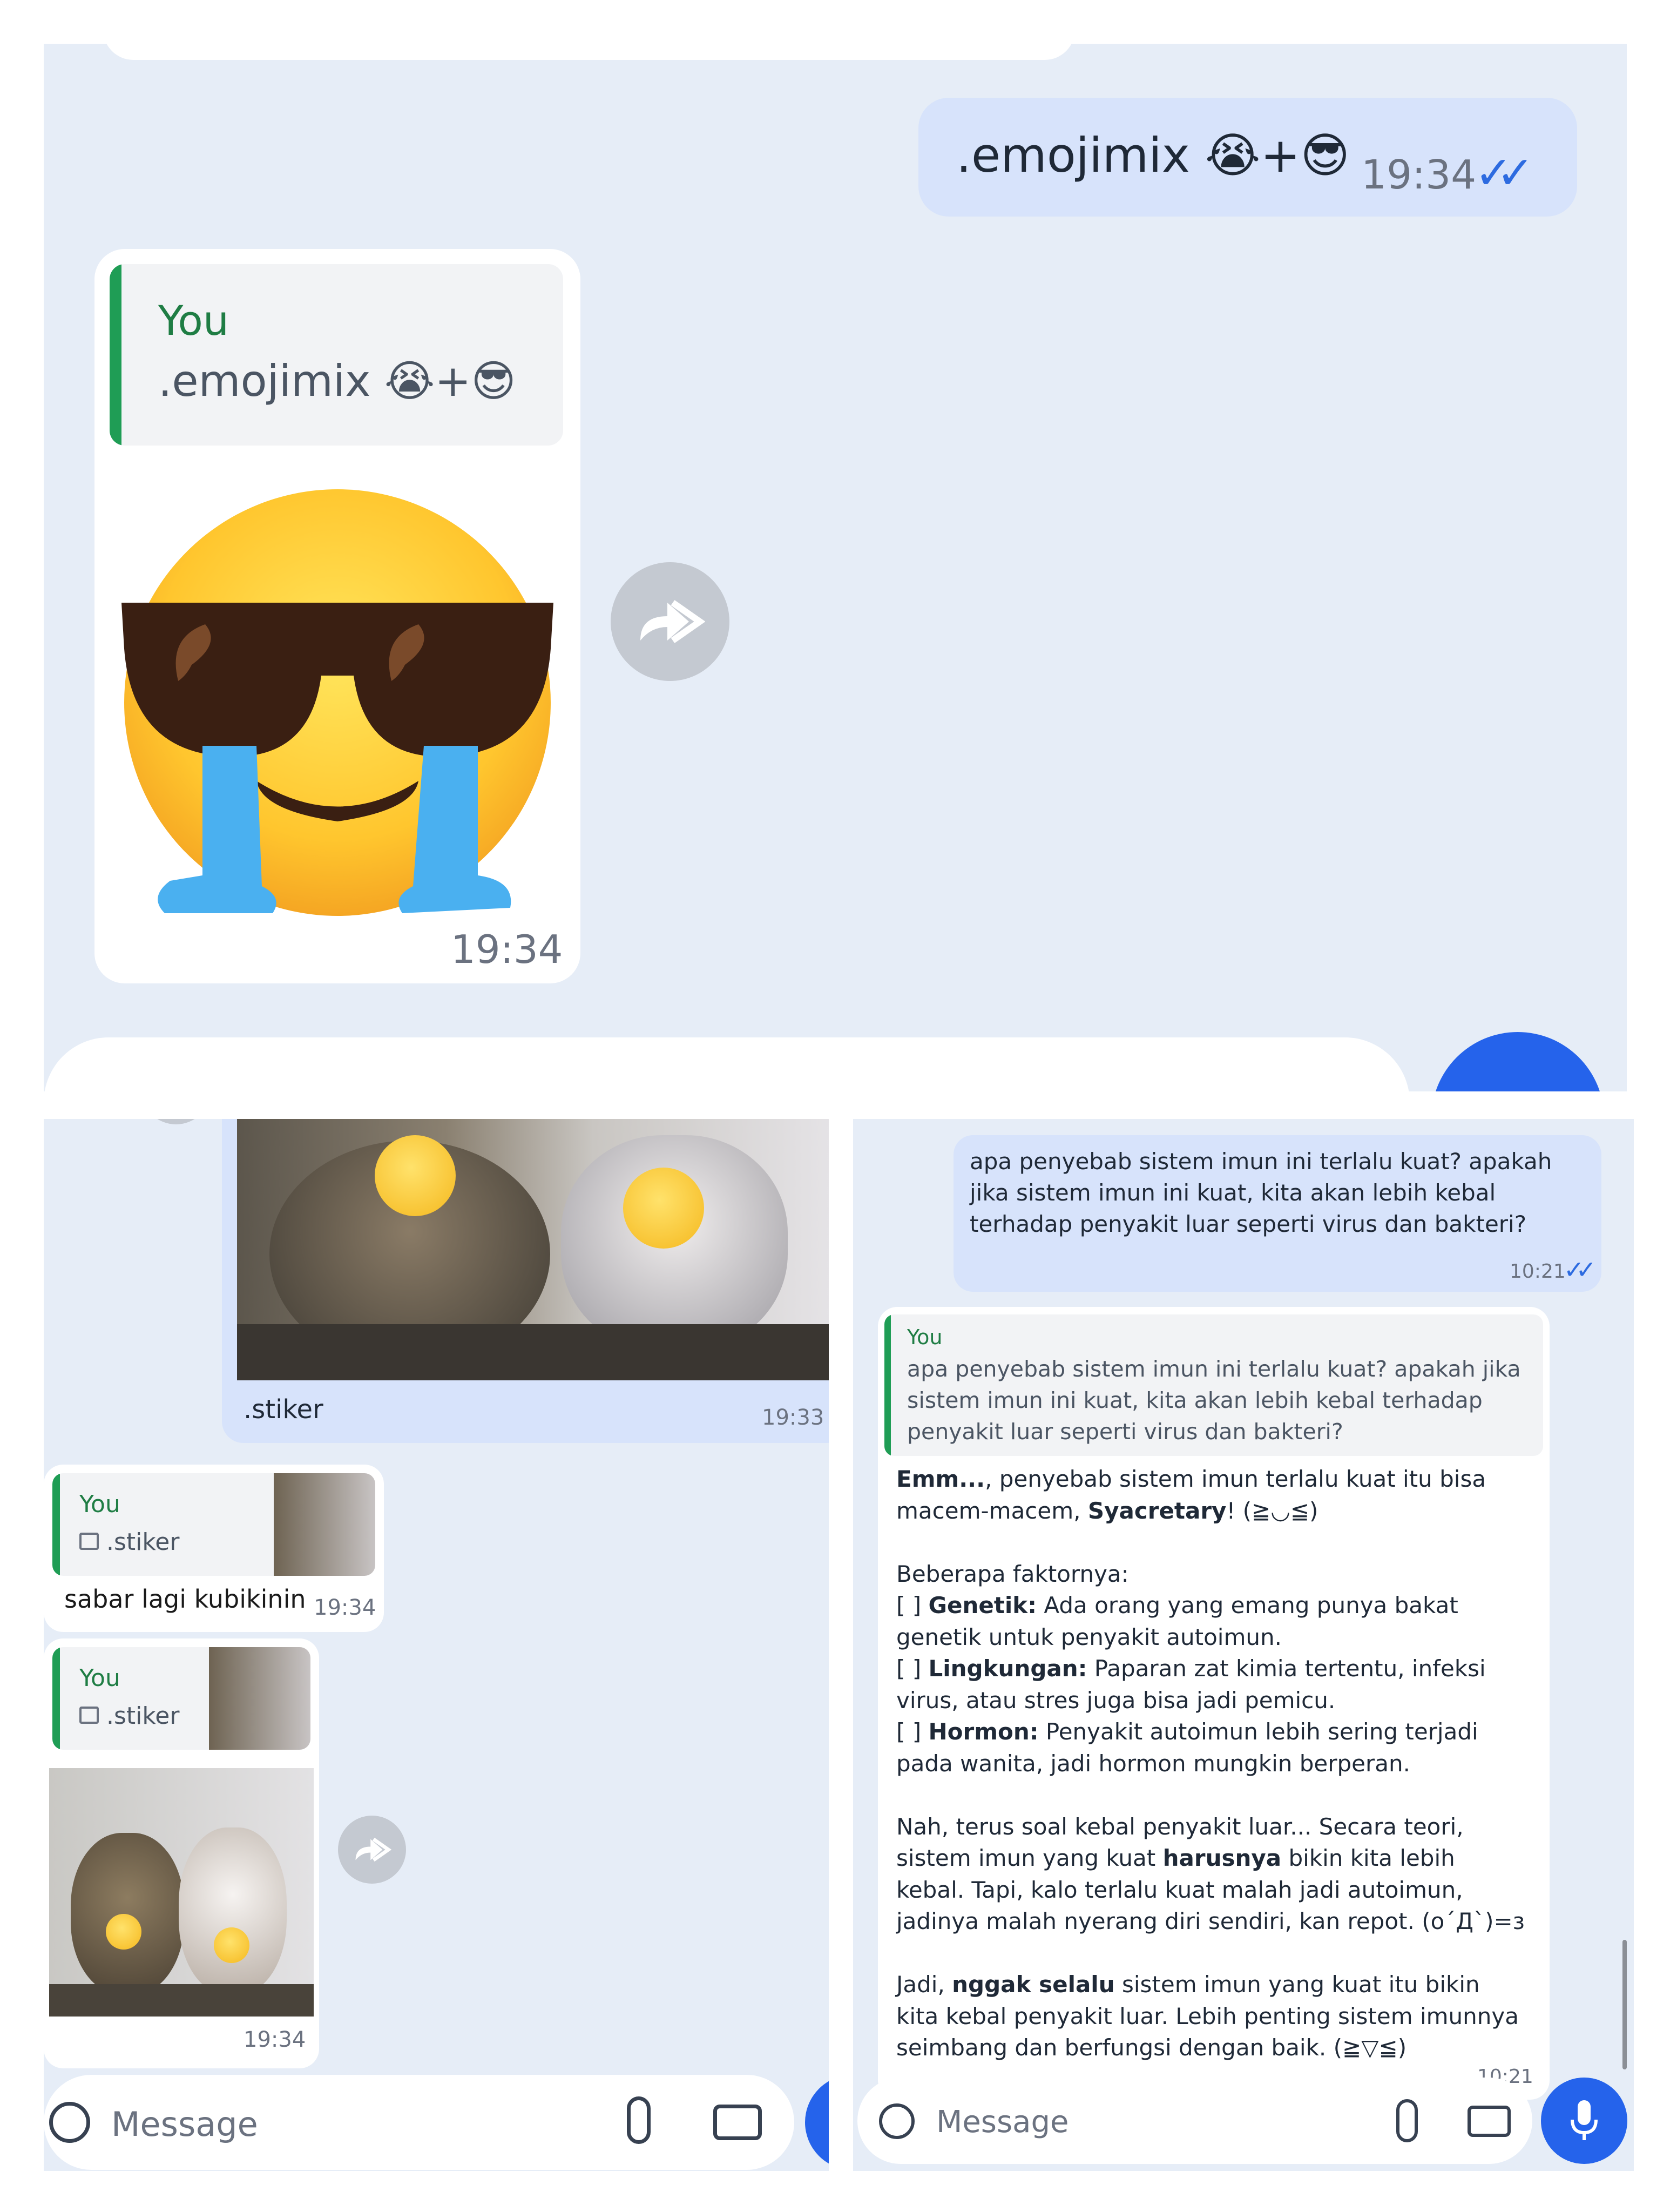 This screenshot has width=1677, height=2212. What do you see at coordinates (793, 1417) in the screenshot?
I see `message-time: 19:33` at bounding box center [793, 1417].